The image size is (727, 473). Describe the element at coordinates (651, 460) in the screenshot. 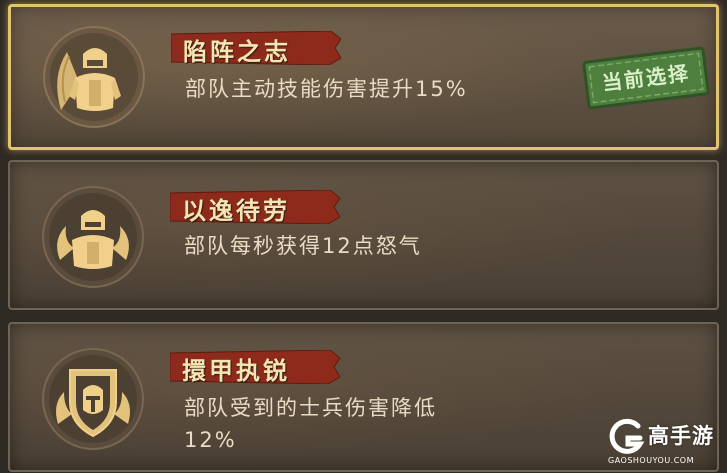

I see `watermark-url: GAOSHOUYOU.COM` at that location.